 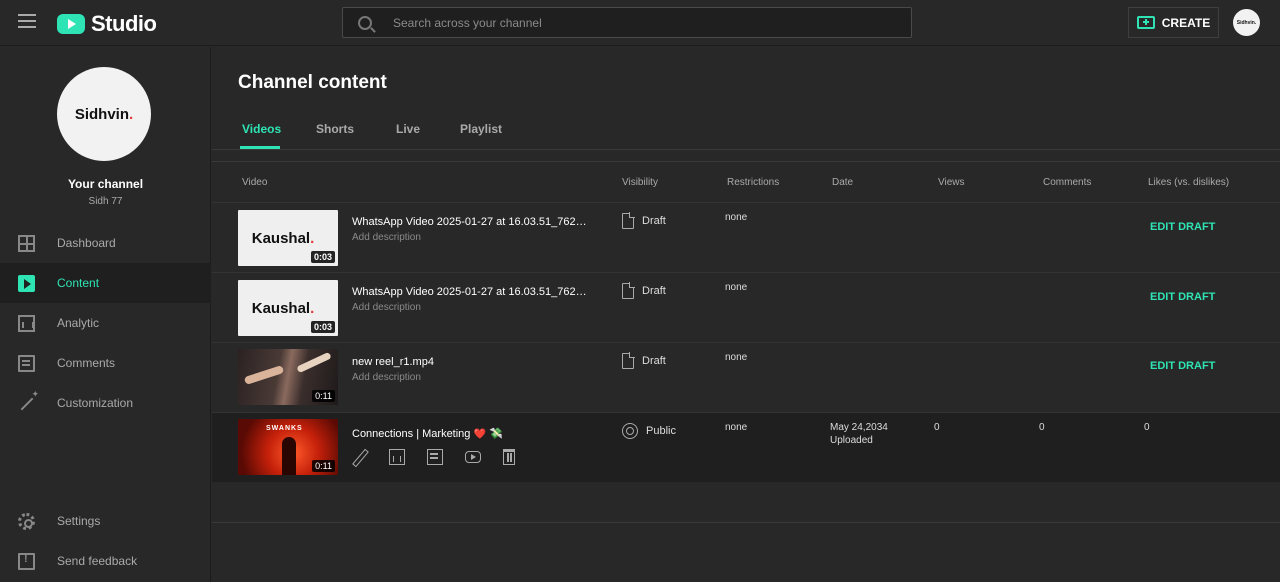 What do you see at coordinates (1042, 427) in the screenshot?
I see `comments-value: 0` at bounding box center [1042, 427].